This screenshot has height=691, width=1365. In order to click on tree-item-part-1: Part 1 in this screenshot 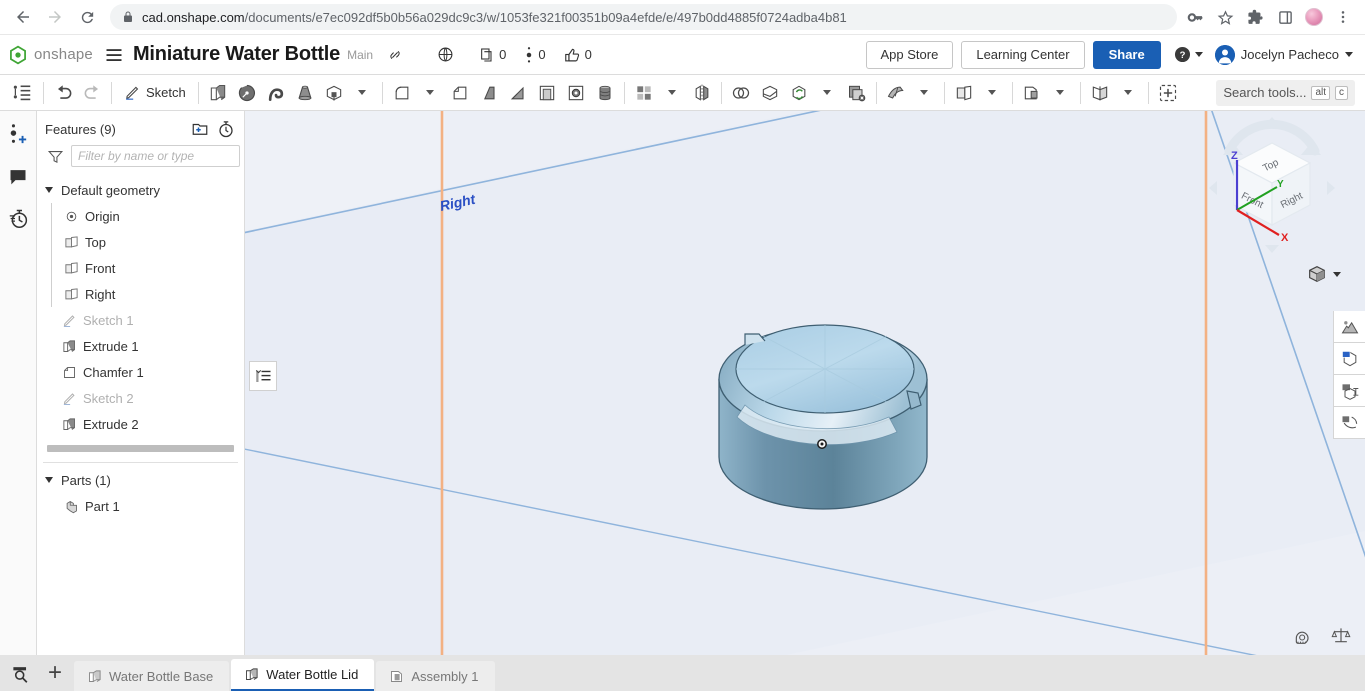, I will do `click(140, 506)`.